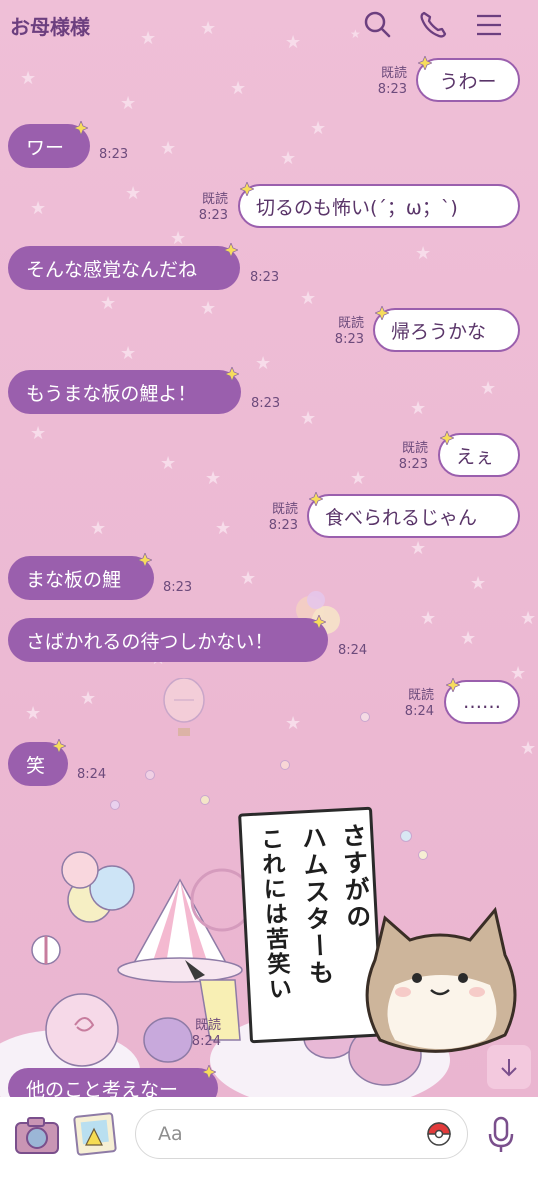 Image resolution: width=538 pixels, height=1200 pixels. What do you see at coordinates (269, 25) in the screenshot?
I see `chat-header: お母様様` at bounding box center [269, 25].